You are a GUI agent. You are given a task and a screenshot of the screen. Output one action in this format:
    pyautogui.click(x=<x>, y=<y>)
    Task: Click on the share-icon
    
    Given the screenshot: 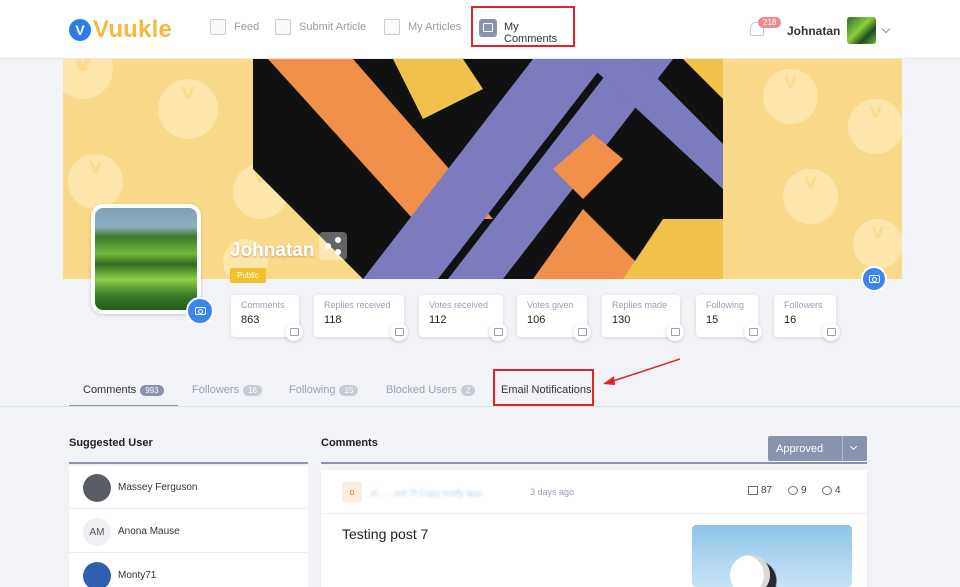 What is the action you would take?
    pyautogui.click(x=338, y=240)
    